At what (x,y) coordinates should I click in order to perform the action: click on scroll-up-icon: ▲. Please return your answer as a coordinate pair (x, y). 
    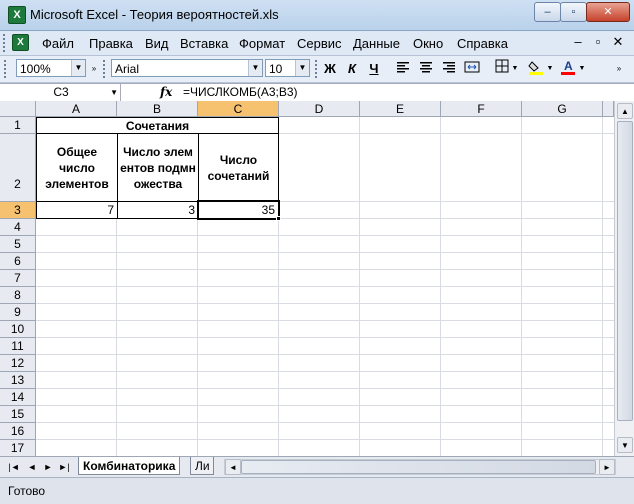
    Looking at the image, I should click on (625, 111).